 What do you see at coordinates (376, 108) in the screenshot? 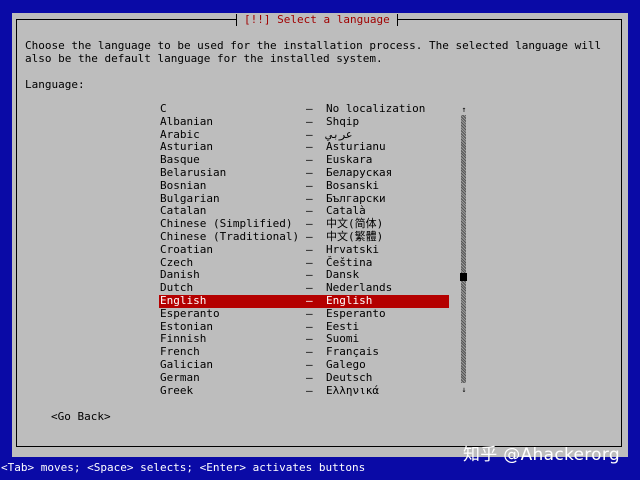
I see `language-native-name: No localization` at bounding box center [376, 108].